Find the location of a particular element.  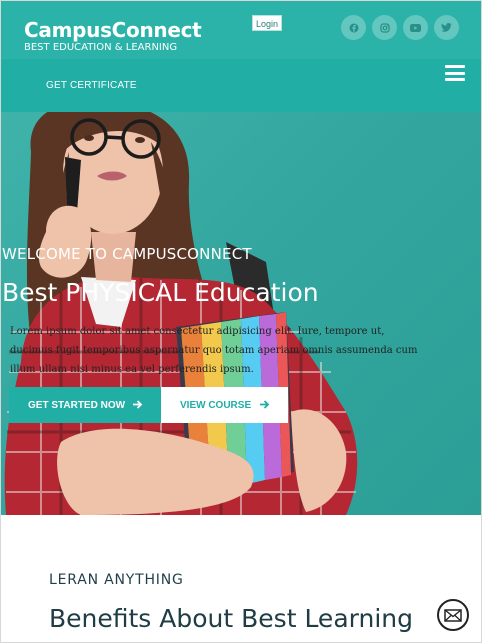

get-certificate-link: GET CERTIFICATE is located at coordinates (91, 85).